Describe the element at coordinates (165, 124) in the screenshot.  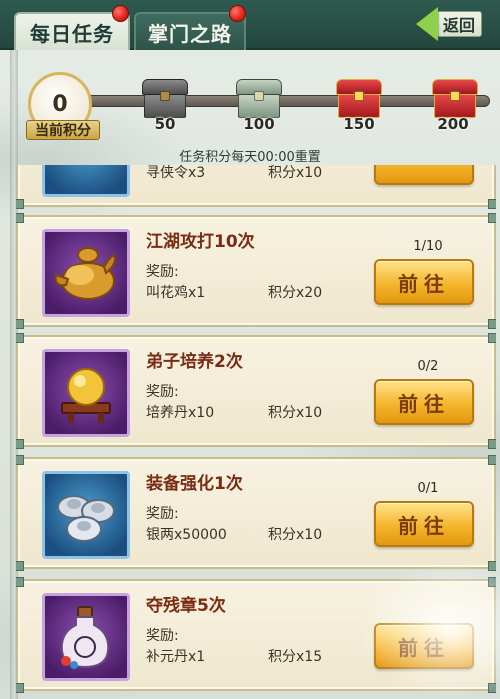
I see `milestone-50: 50` at that location.